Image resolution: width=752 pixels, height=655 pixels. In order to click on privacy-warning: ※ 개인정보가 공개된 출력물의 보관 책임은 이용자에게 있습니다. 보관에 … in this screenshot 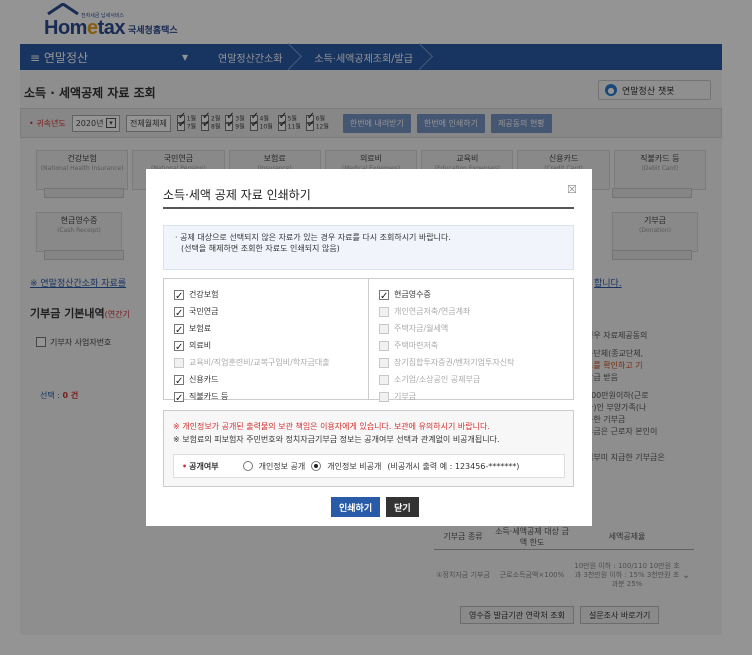, I will do `click(331, 426)`.